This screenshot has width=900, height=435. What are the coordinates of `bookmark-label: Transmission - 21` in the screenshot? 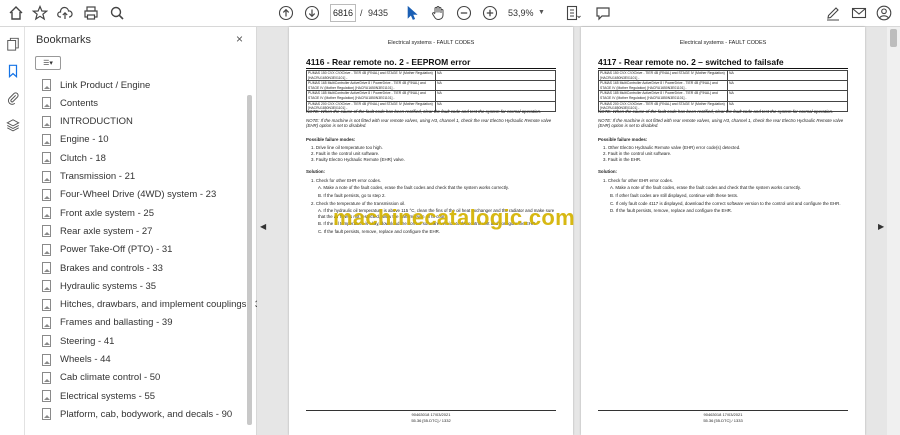 It's located at (98, 176).